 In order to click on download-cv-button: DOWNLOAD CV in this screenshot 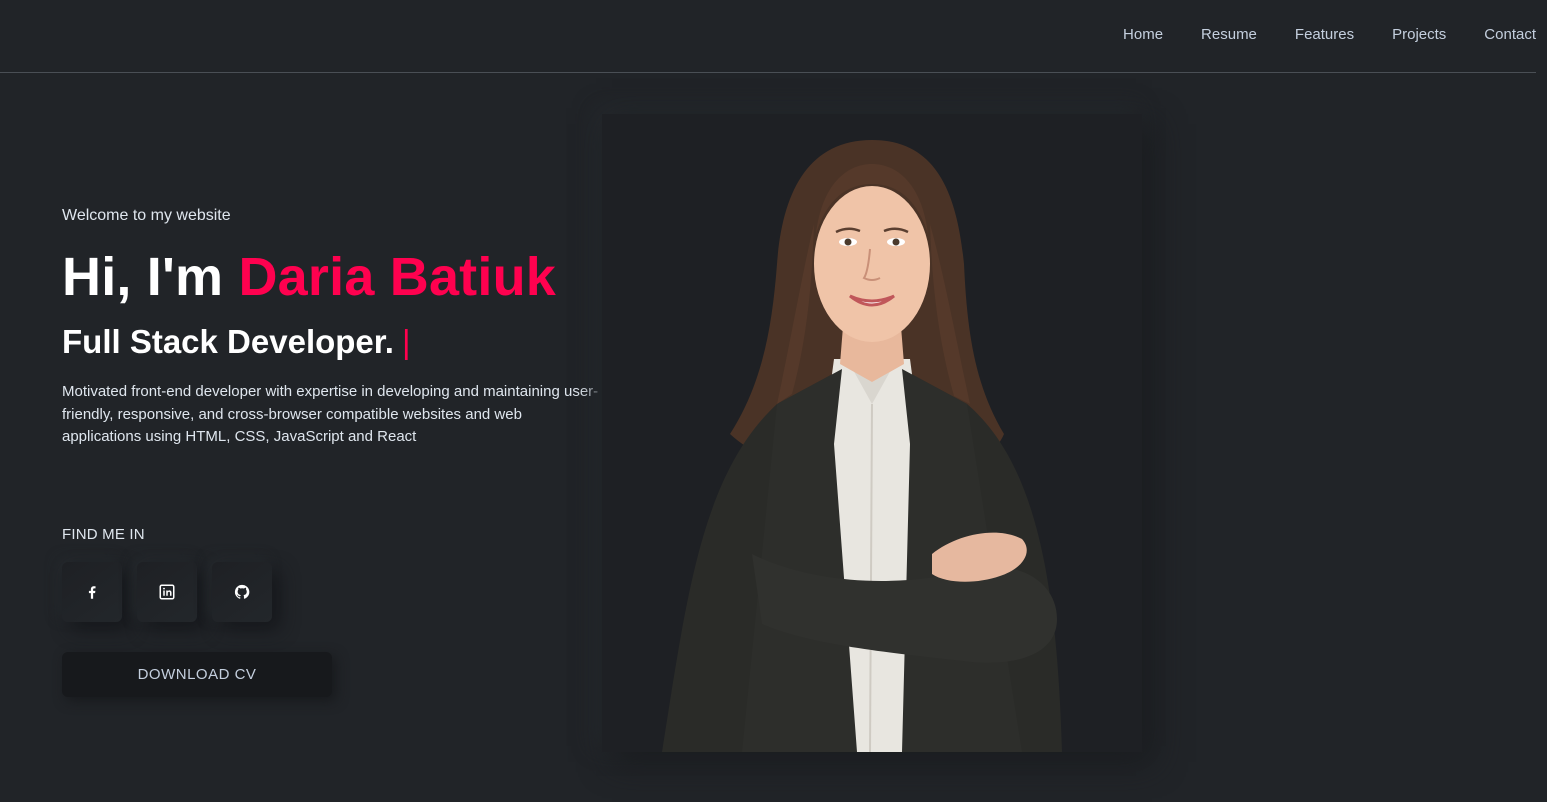, I will do `click(197, 674)`.